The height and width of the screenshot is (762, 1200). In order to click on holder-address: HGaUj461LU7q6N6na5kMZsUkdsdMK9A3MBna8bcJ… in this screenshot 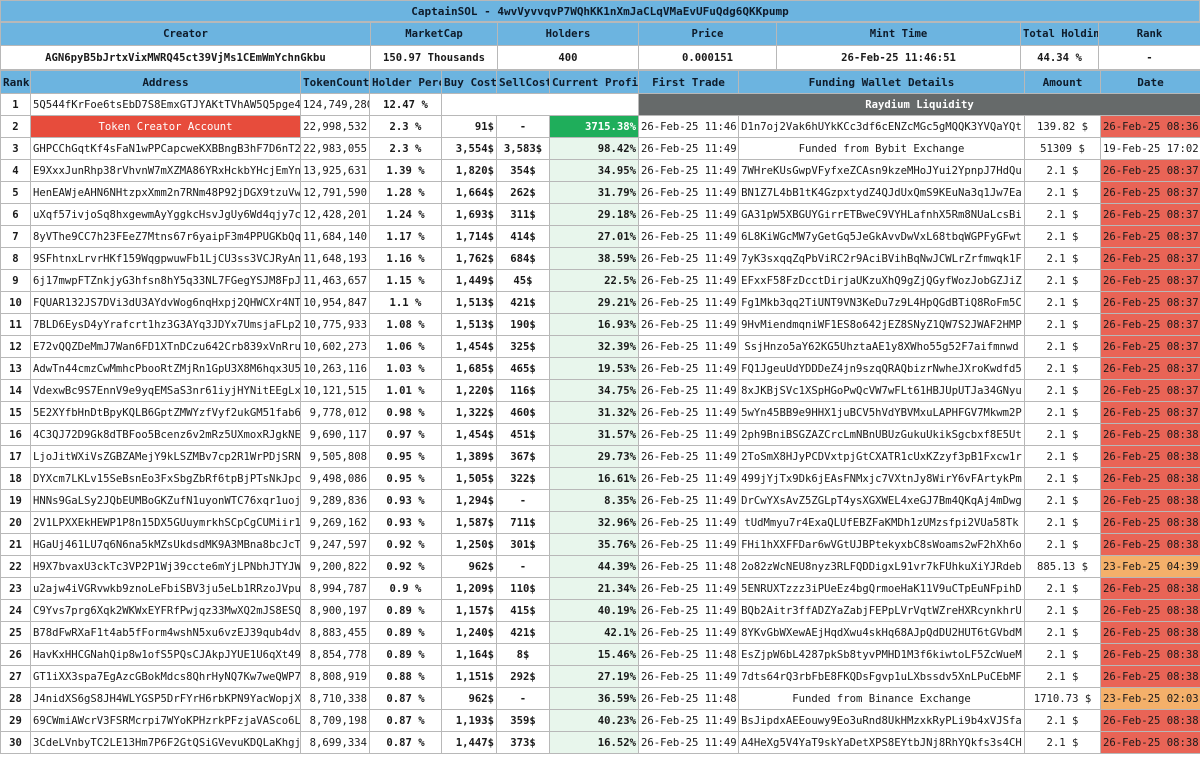, I will do `click(165, 544)`.